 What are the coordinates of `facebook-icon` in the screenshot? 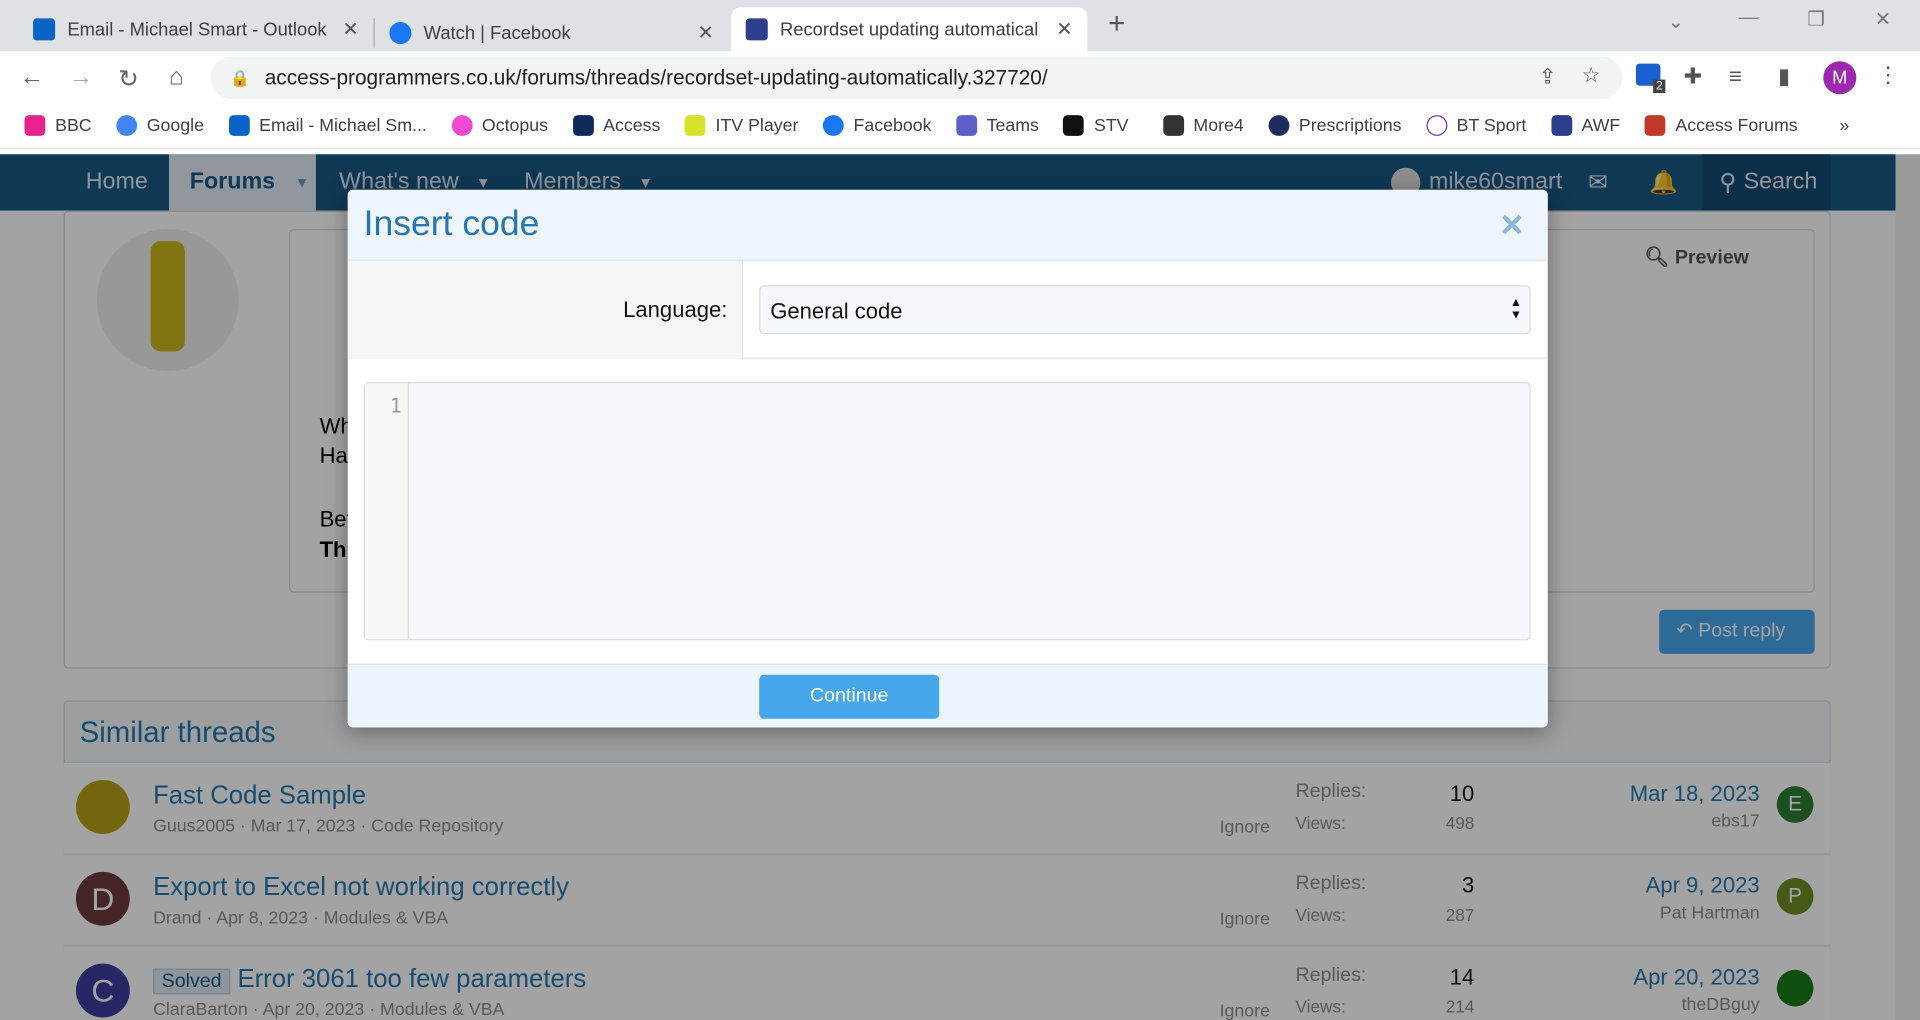 It's located at (400, 33).